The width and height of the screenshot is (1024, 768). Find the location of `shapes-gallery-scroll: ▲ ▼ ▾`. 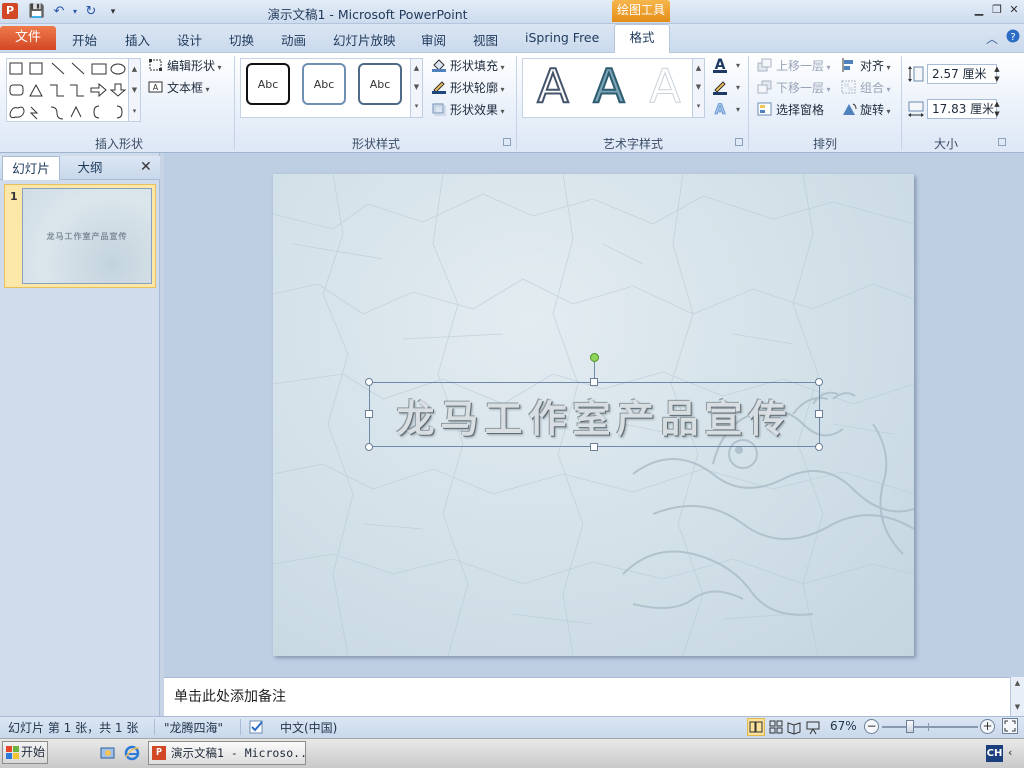

shapes-gallery-scroll: ▲ ▼ ▾ is located at coordinates (134, 90).